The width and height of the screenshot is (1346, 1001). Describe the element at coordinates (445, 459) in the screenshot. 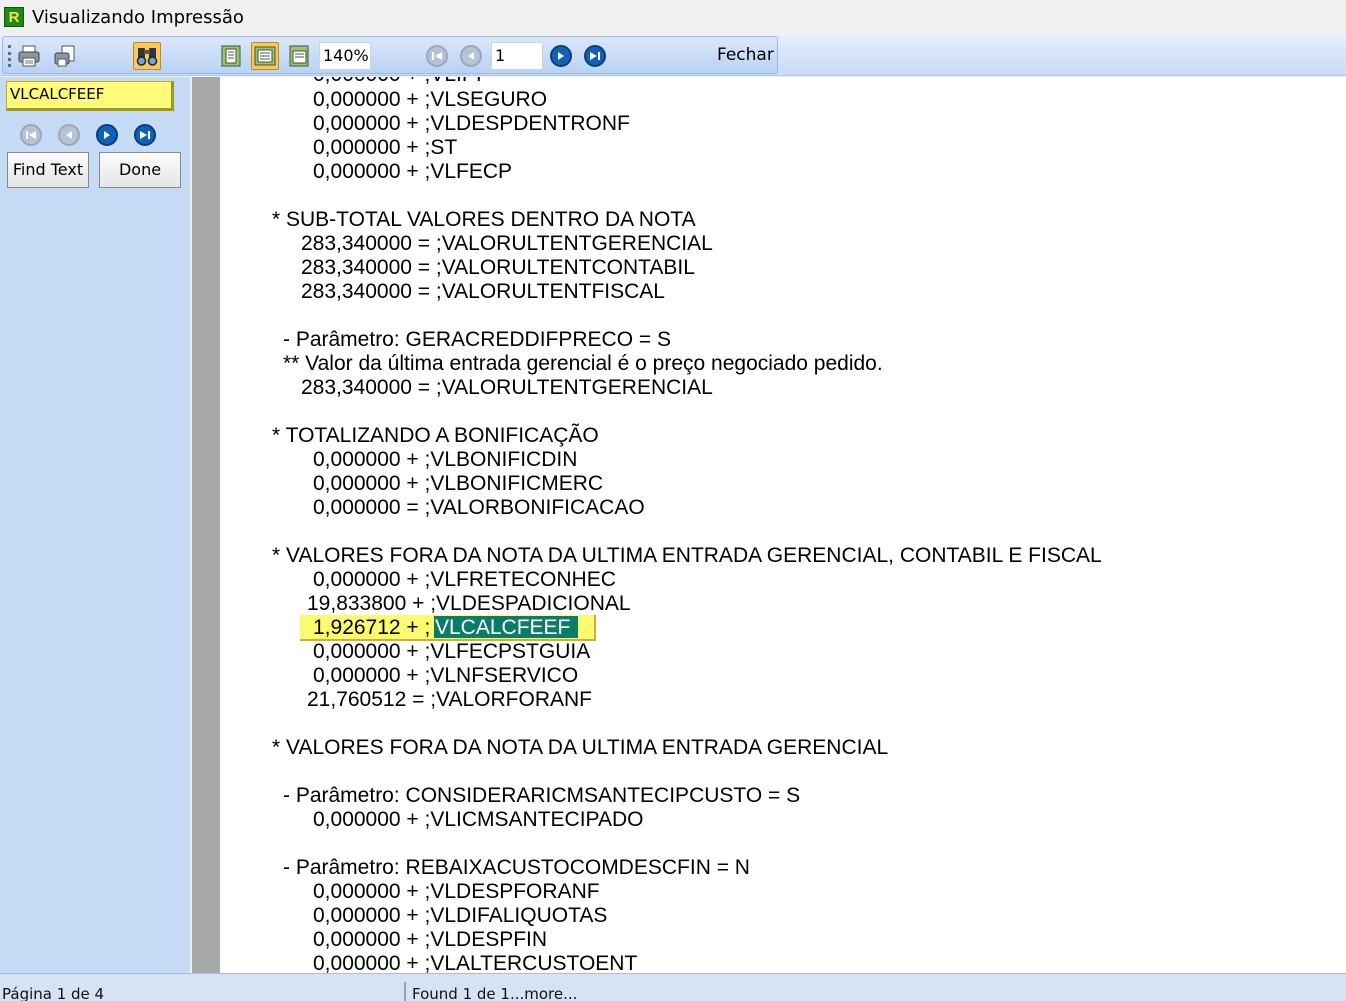

I see `report-line: 0,000000 + ;VLBONIFICDIN` at that location.